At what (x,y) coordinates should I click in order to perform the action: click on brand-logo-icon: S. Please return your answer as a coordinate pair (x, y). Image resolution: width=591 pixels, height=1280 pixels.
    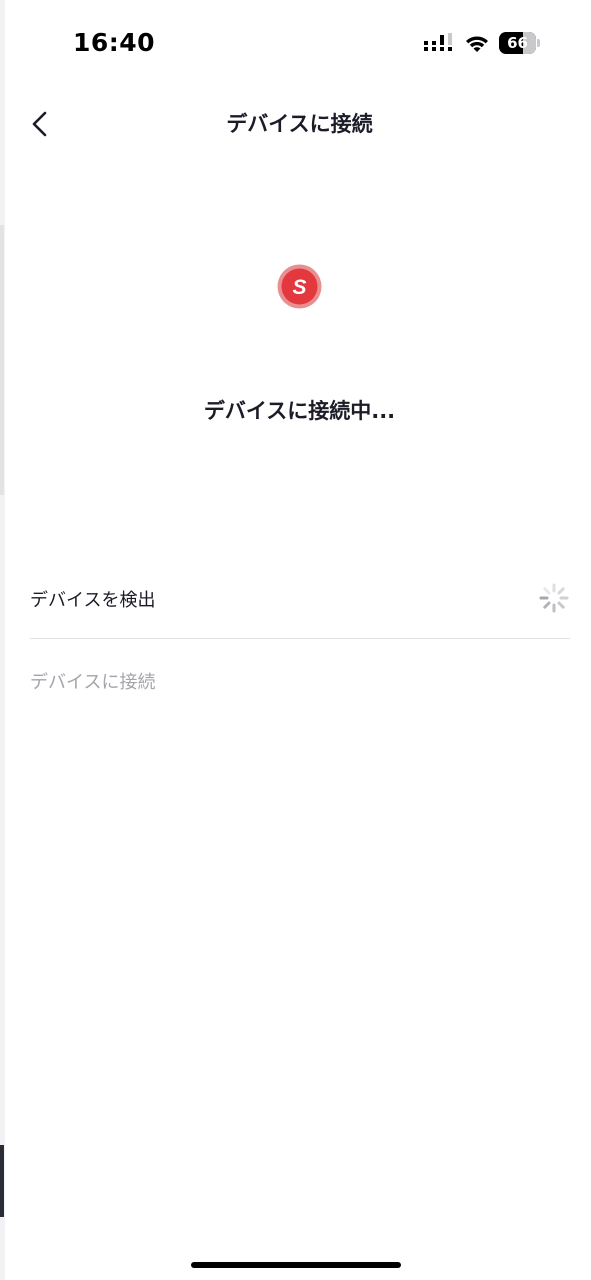
    Looking at the image, I should click on (299, 286).